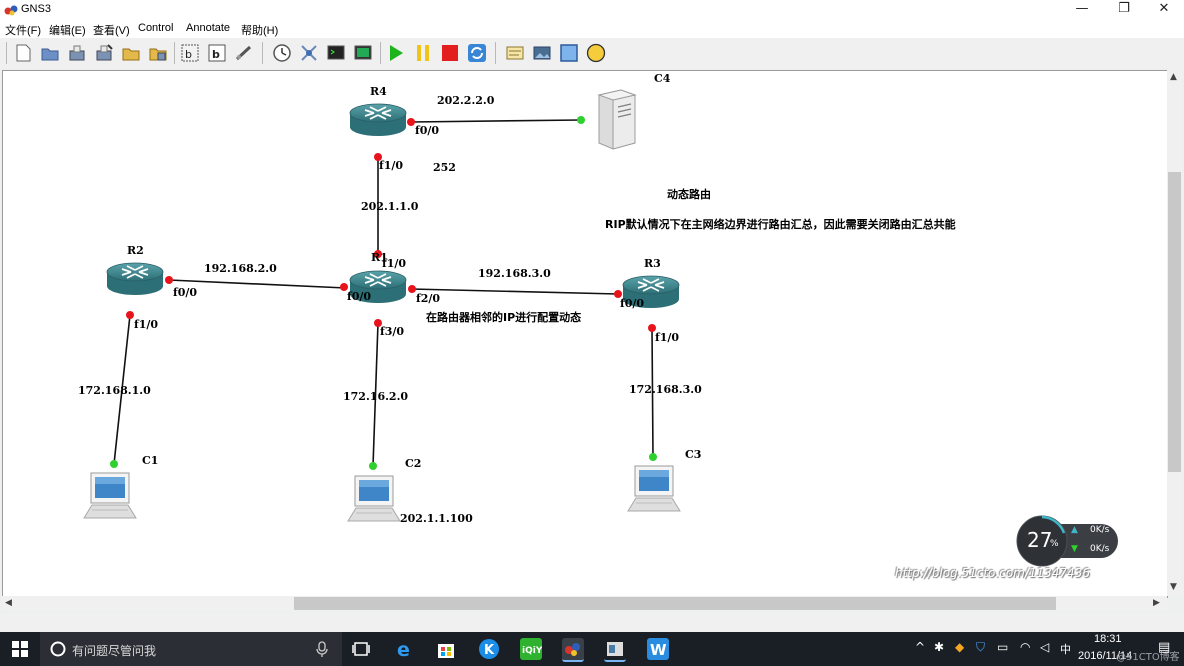  What do you see at coordinates (1025, 647) in the screenshot?
I see `wifi-icon: ◠` at bounding box center [1025, 647].